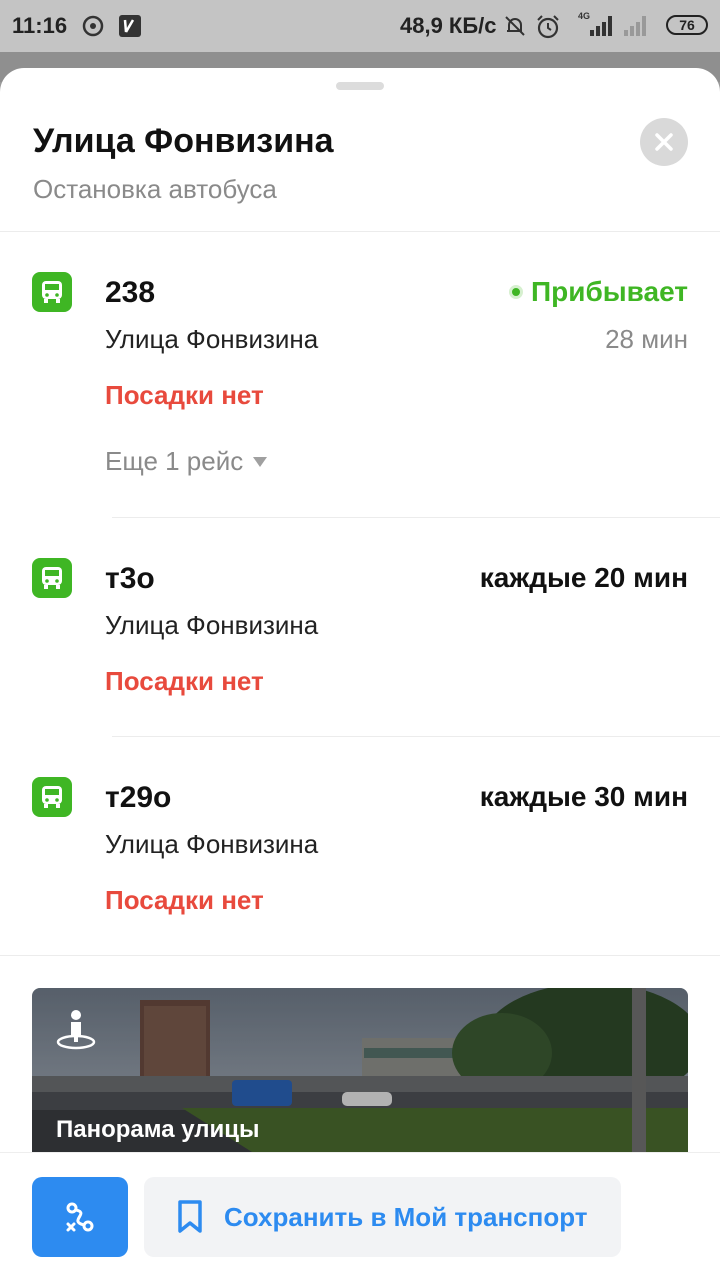 The width and height of the screenshot is (720, 1280). I want to click on status-time: 11:16, so click(40, 25).